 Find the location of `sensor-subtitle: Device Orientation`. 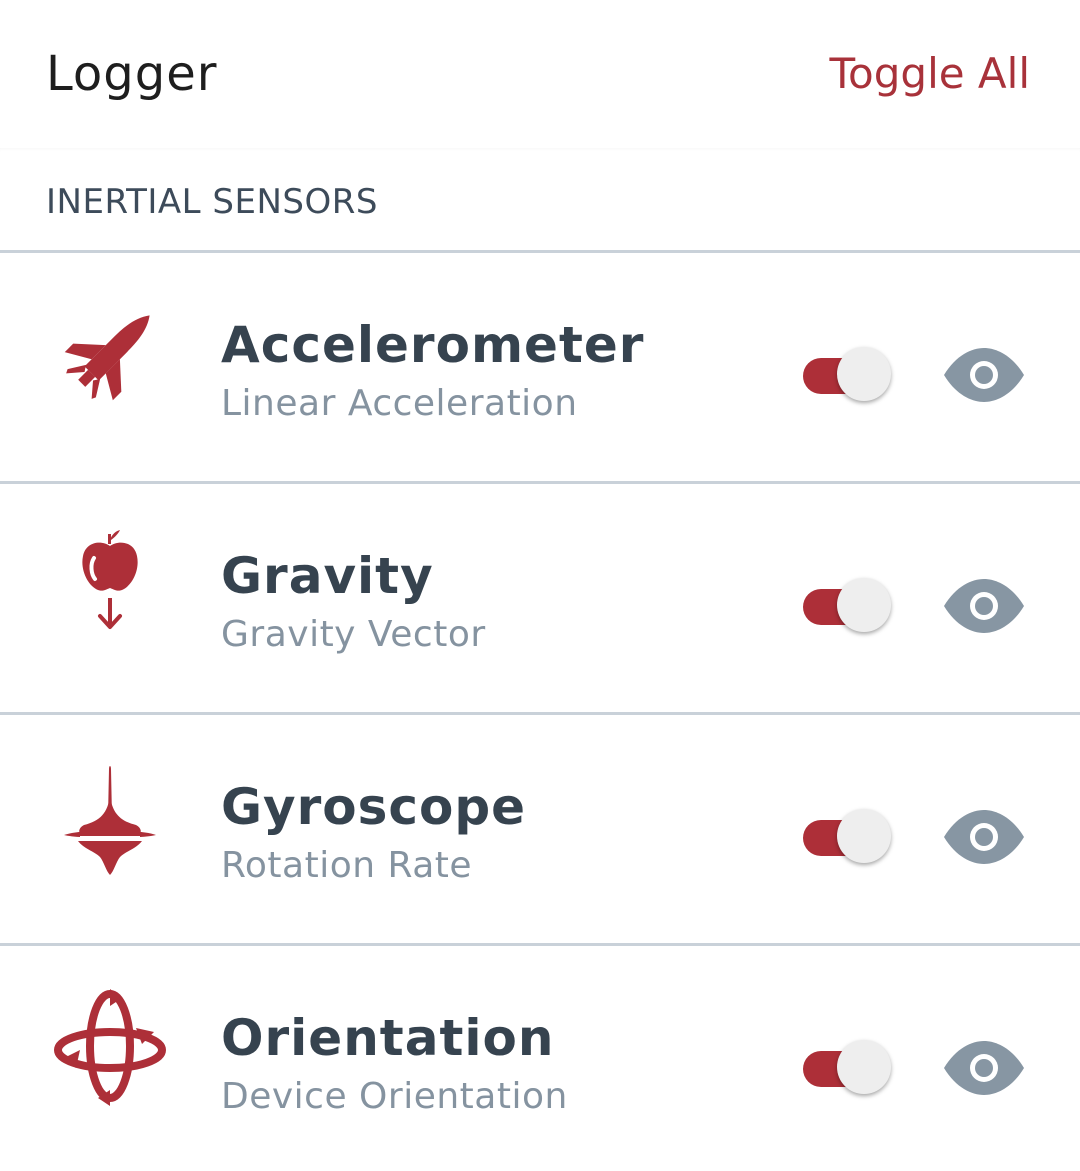

sensor-subtitle: Device Orientation is located at coordinates (394, 1096).